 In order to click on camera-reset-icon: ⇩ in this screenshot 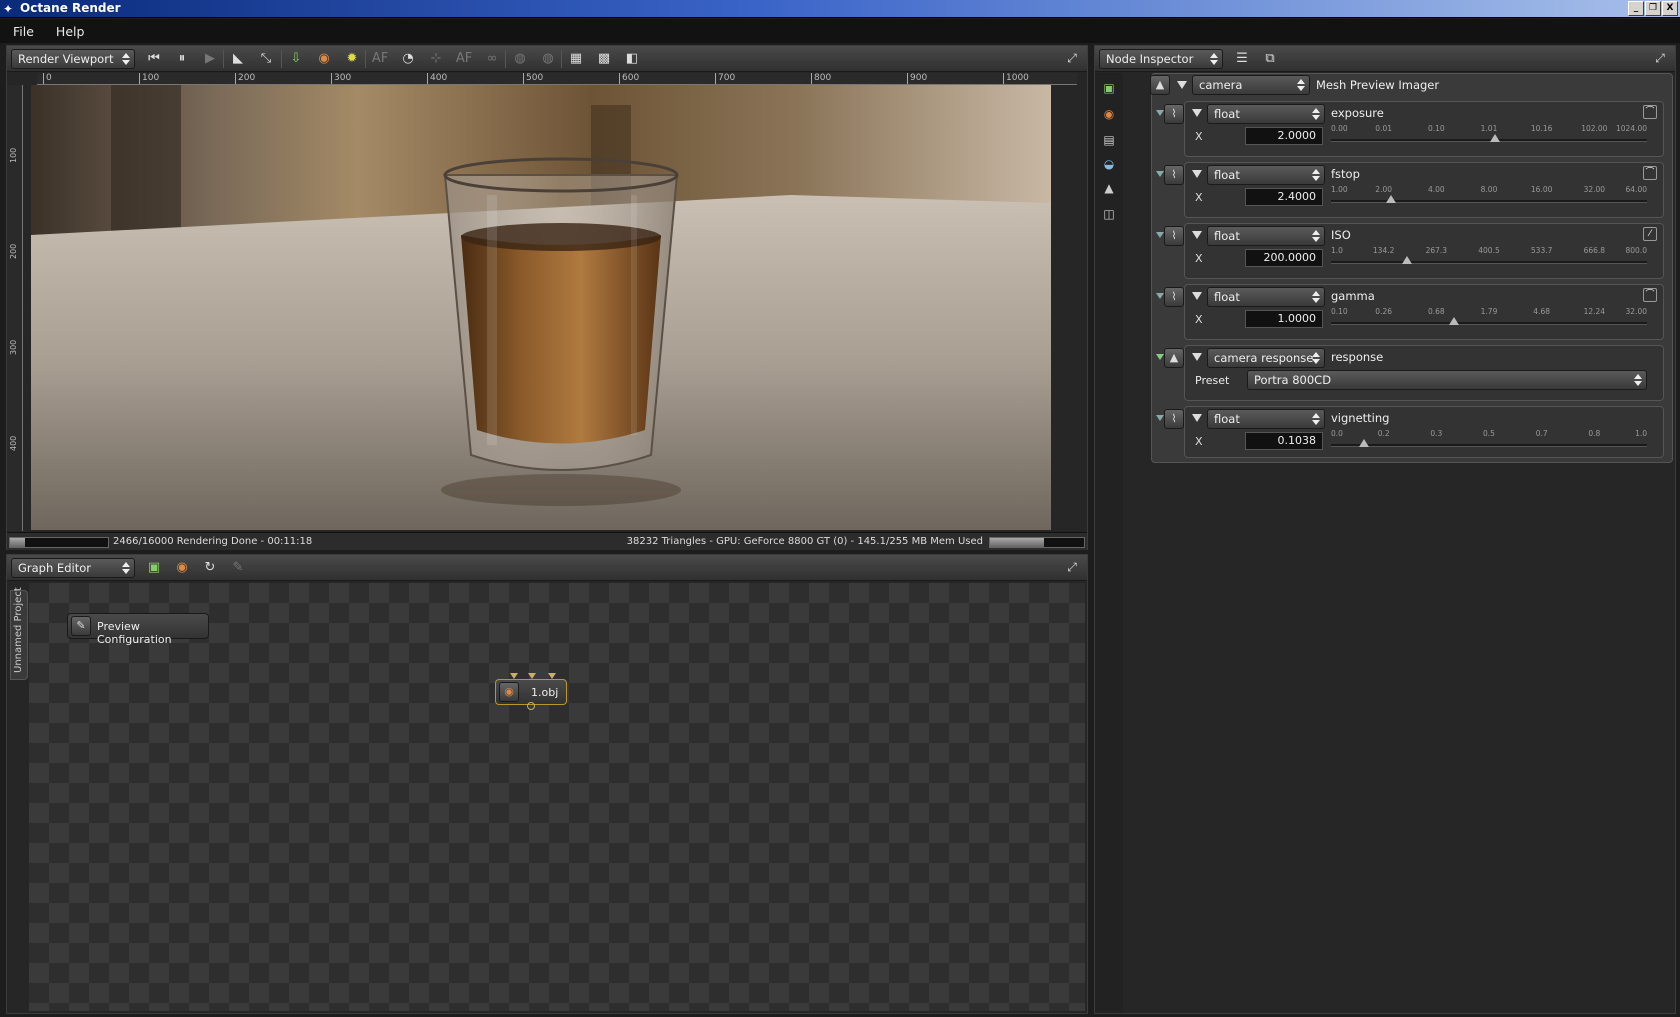, I will do `click(296, 59)`.